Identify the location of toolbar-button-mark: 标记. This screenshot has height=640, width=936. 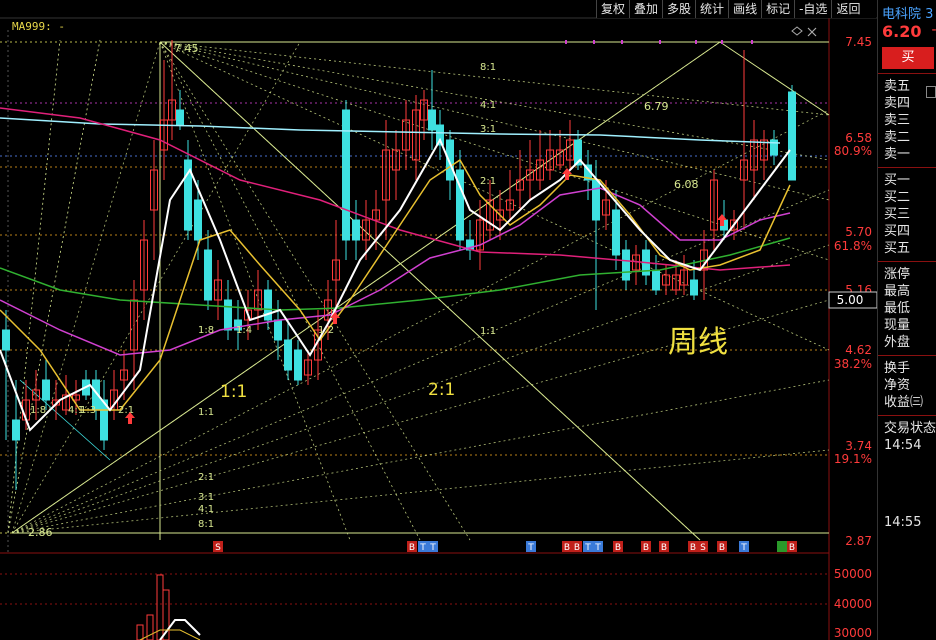
(777, 9).